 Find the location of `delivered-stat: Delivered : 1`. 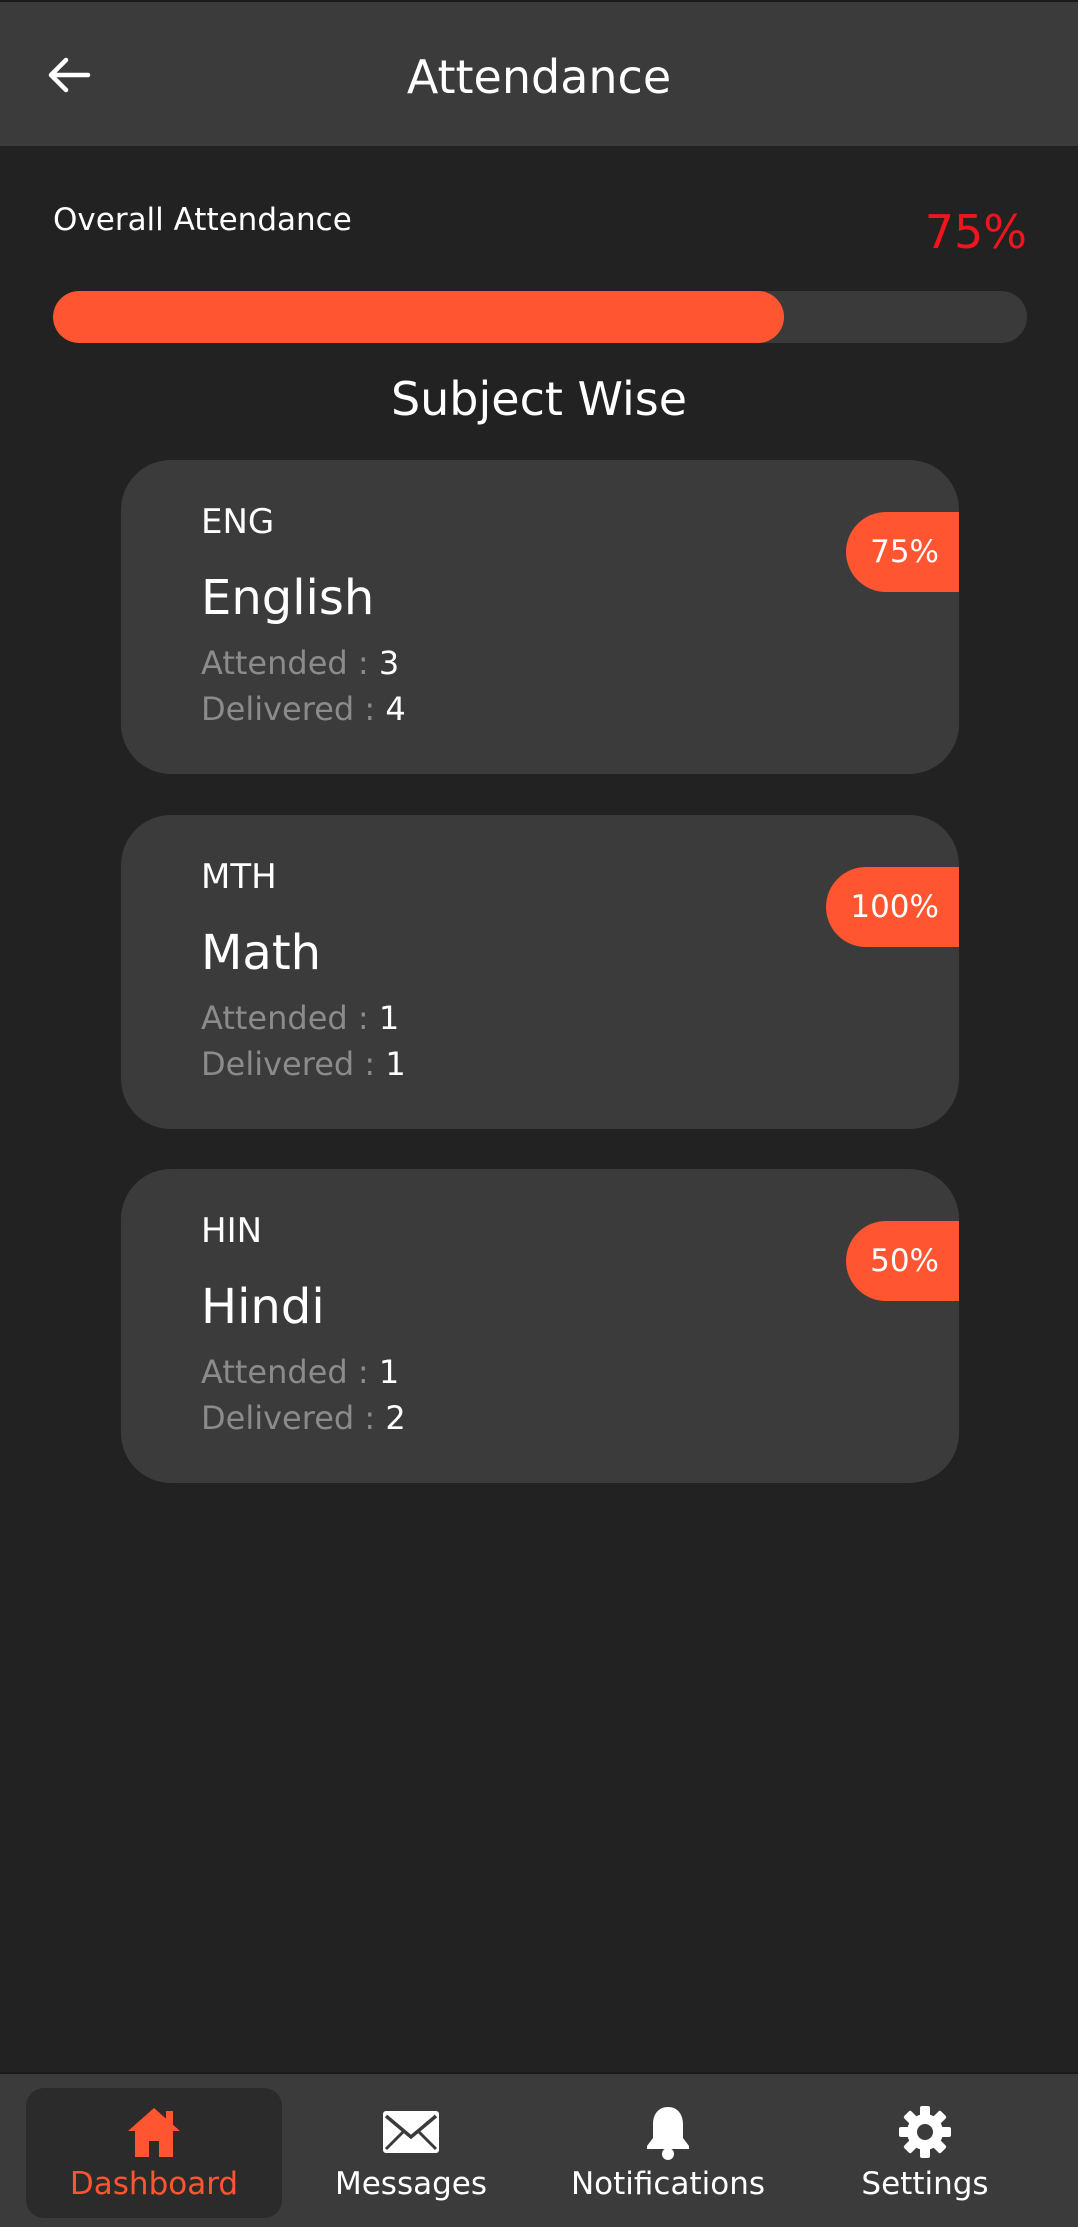

delivered-stat: Delivered : 1 is located at coordinates (303, 1064).